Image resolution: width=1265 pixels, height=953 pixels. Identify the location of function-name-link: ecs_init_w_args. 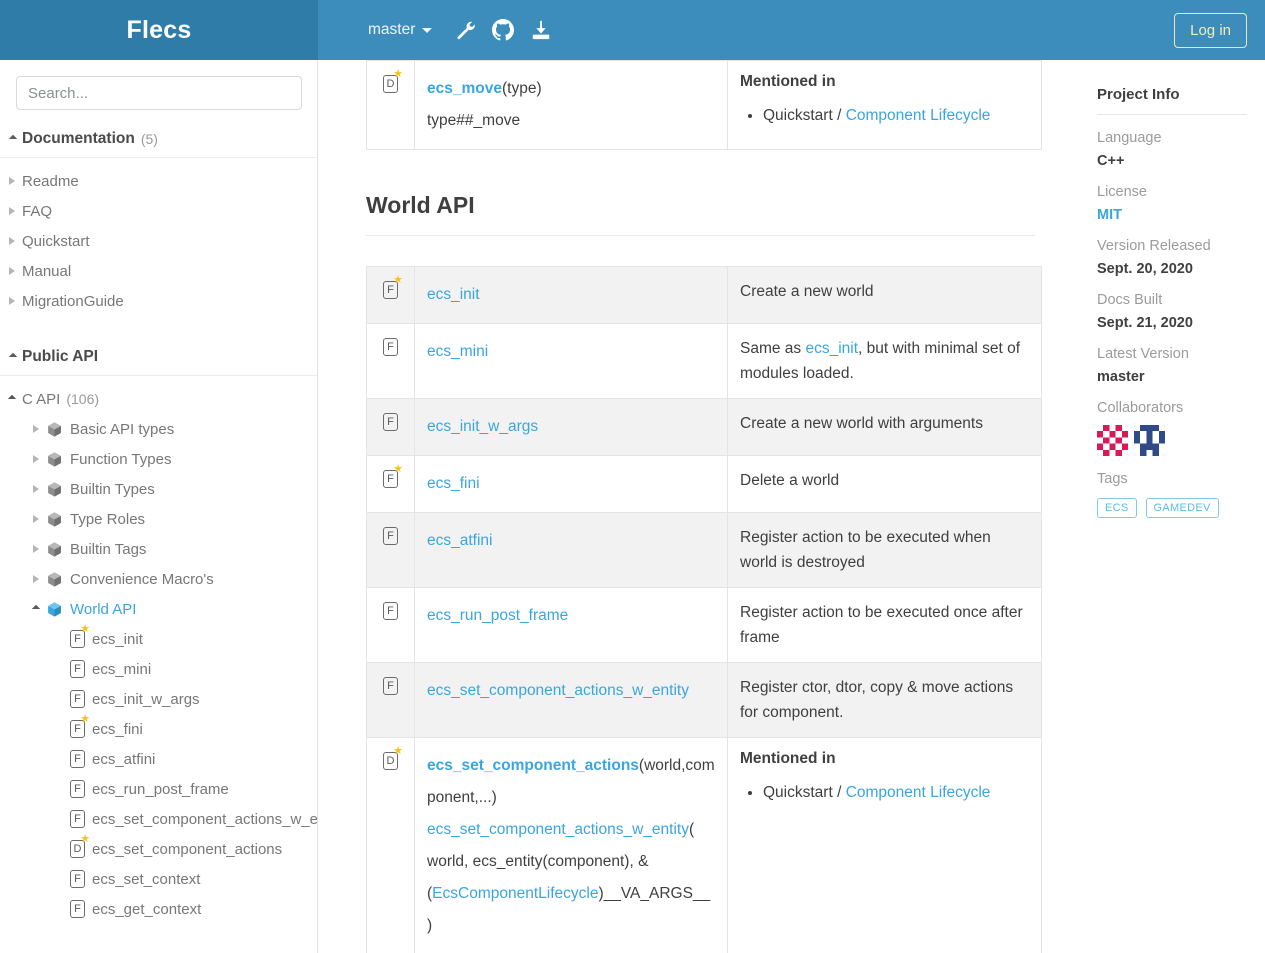
(482, 426).